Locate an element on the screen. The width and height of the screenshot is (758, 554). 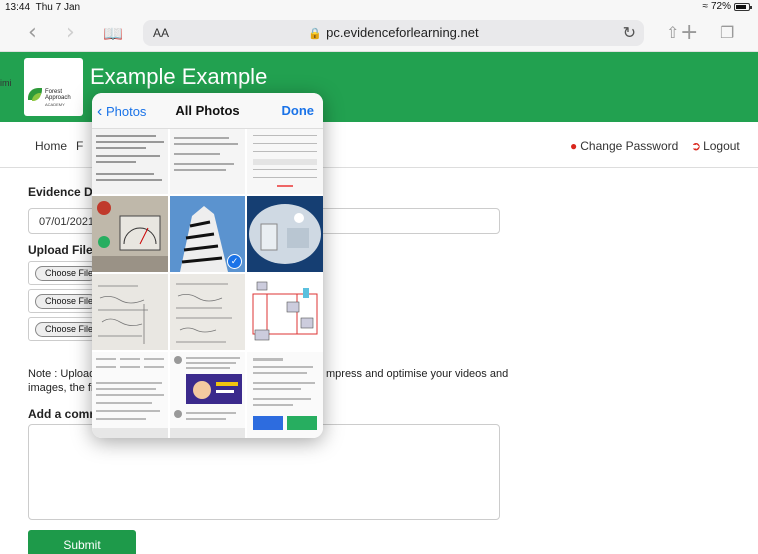
battery-icon is located at coordinates (743, 6).